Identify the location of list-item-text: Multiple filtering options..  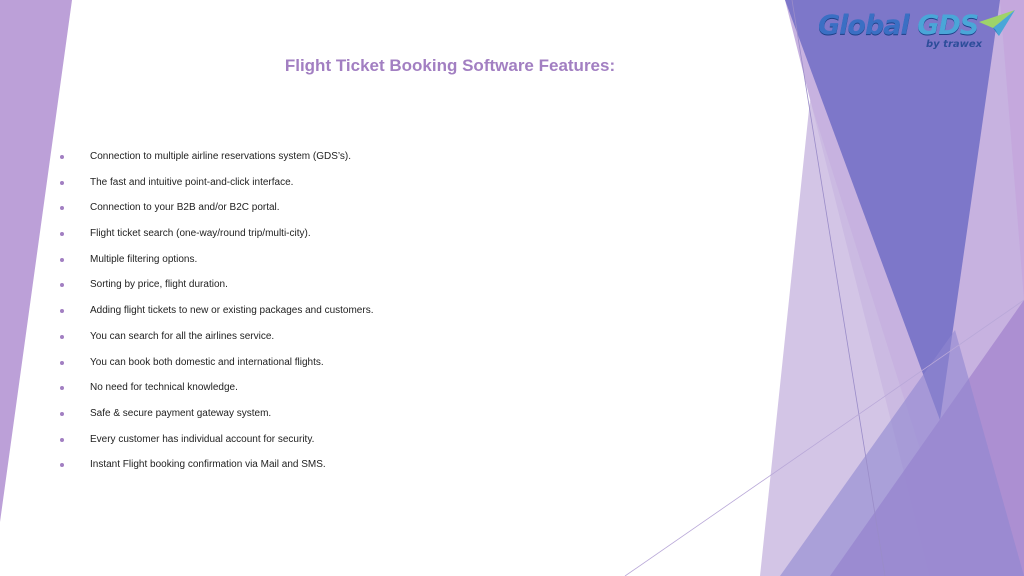
(144, 259).